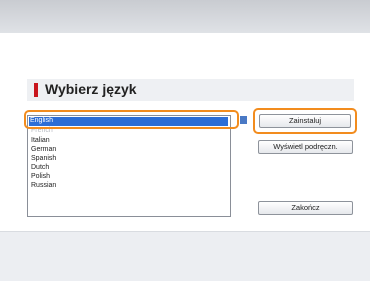 Image resolution: width=370 pixels, height=281 pixels. I want to click on language-option-polish: Polish, so click(40, 177).